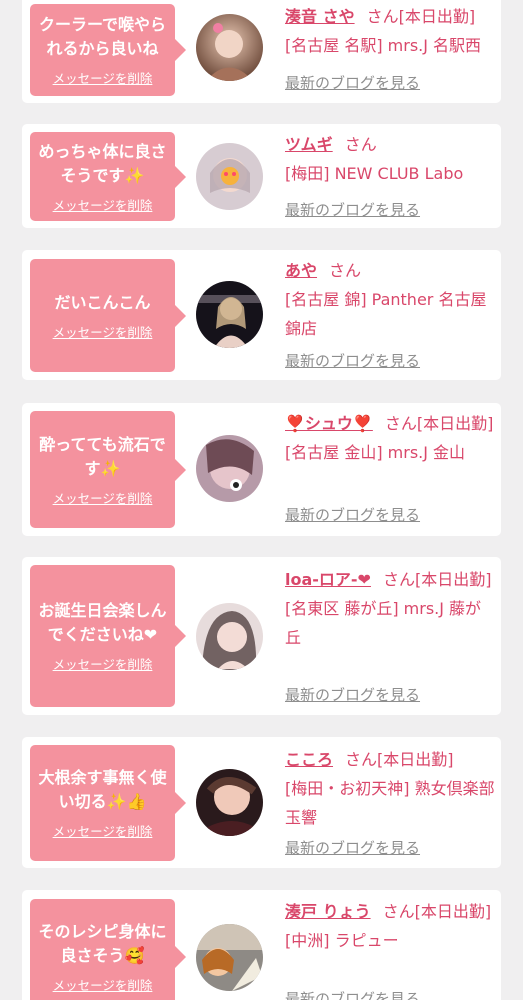 This screenshot has height=1000, width=523. I want to click on profile-name: あや, so click(301, 270).